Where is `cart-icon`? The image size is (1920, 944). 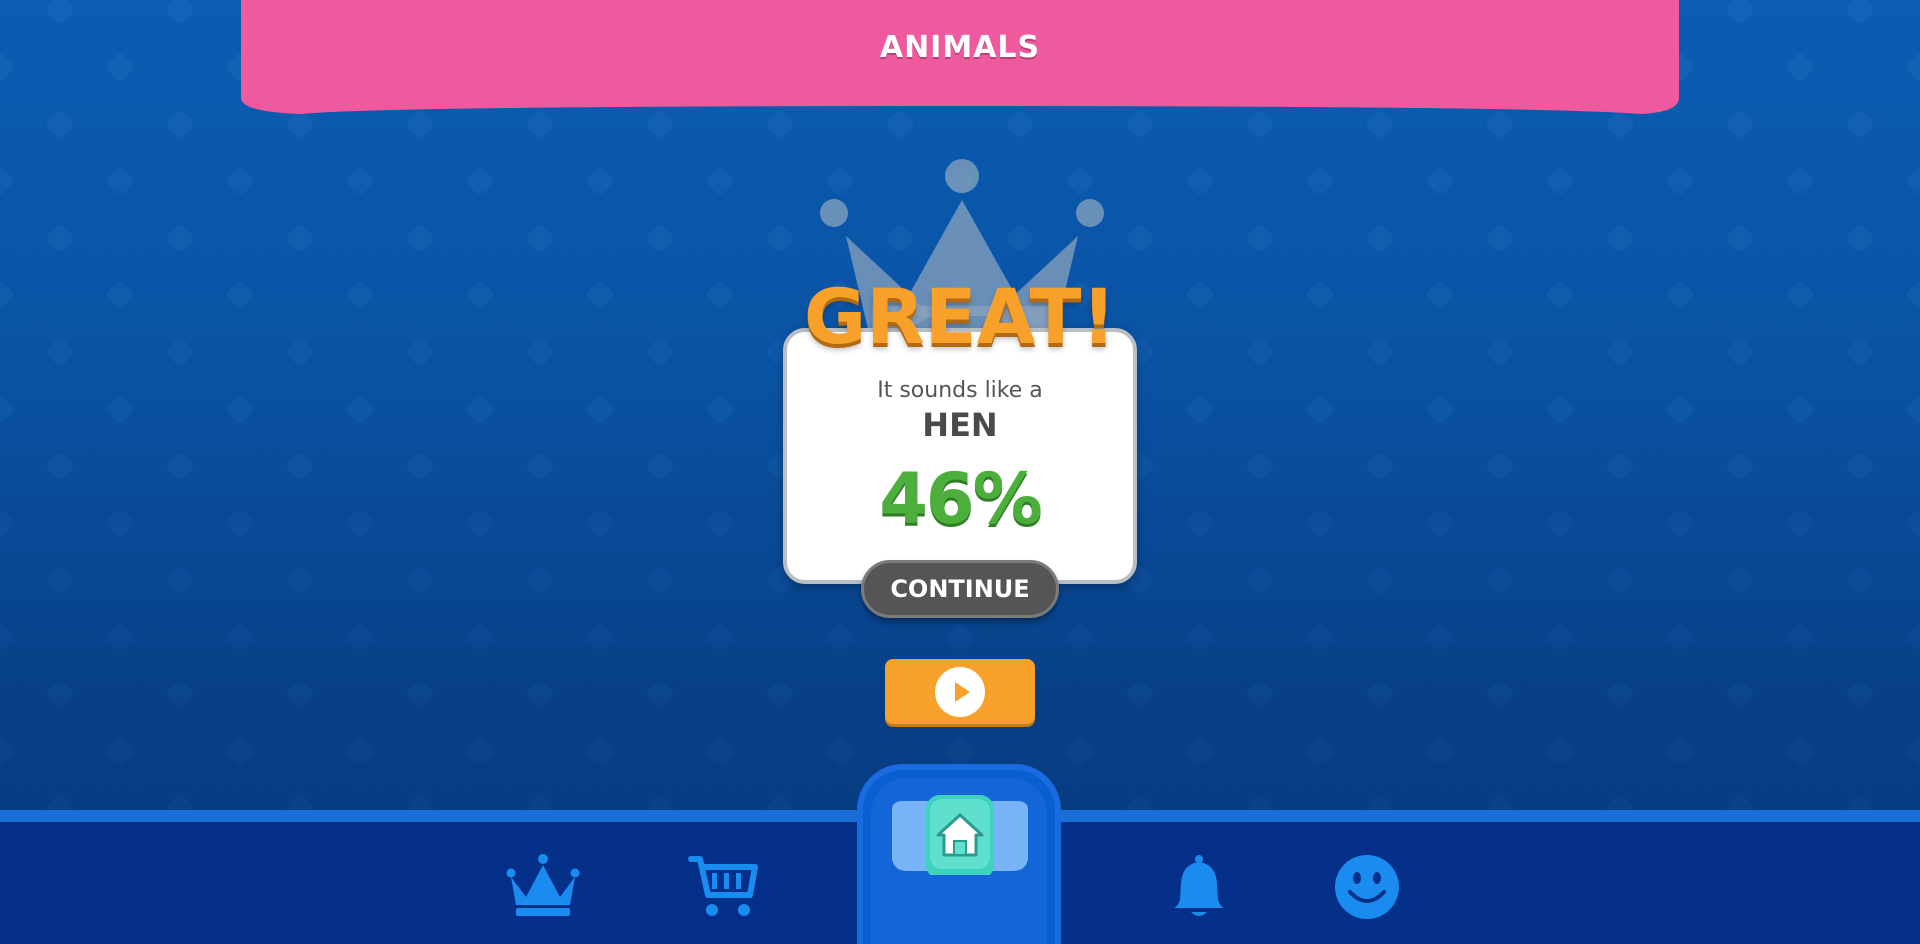 cart-icon is located at coordinates (723, 887).